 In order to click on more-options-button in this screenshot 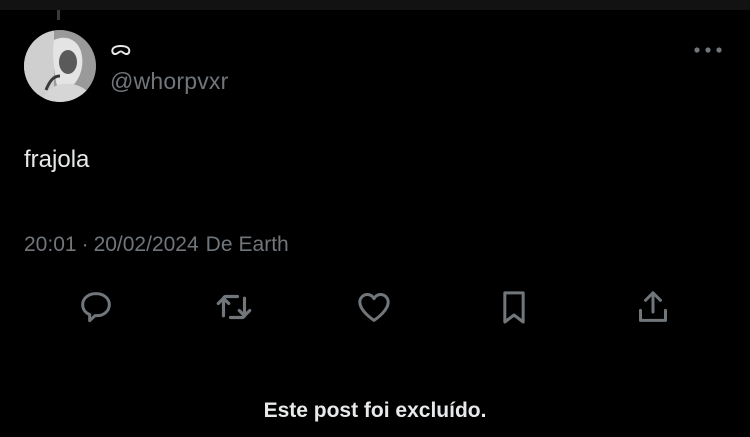, I will do `click(708, 50)`.